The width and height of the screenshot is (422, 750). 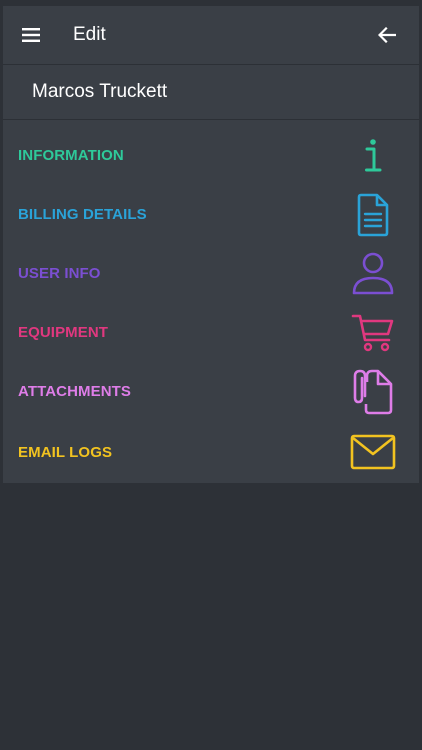 What do you see at coordinates (373, 215) in the screenshot?
I see `document-icon` at bounding box center [373, 215].